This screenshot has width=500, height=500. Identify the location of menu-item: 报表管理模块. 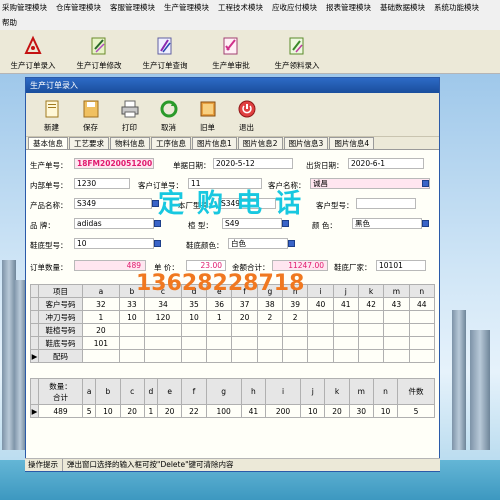
(348, 7).